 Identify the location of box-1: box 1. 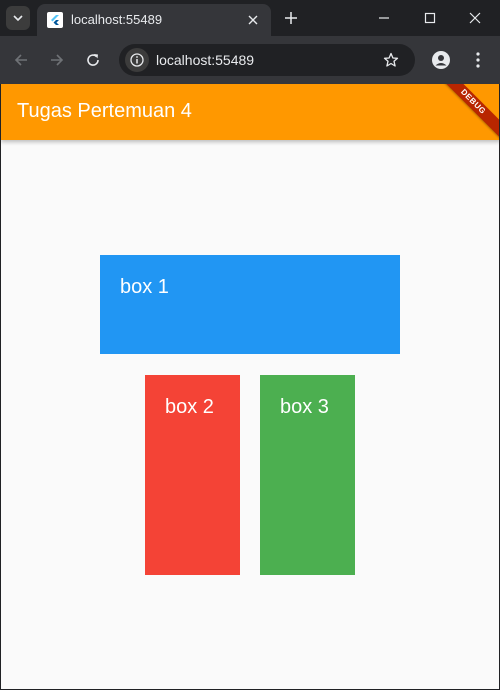
(250, 304).